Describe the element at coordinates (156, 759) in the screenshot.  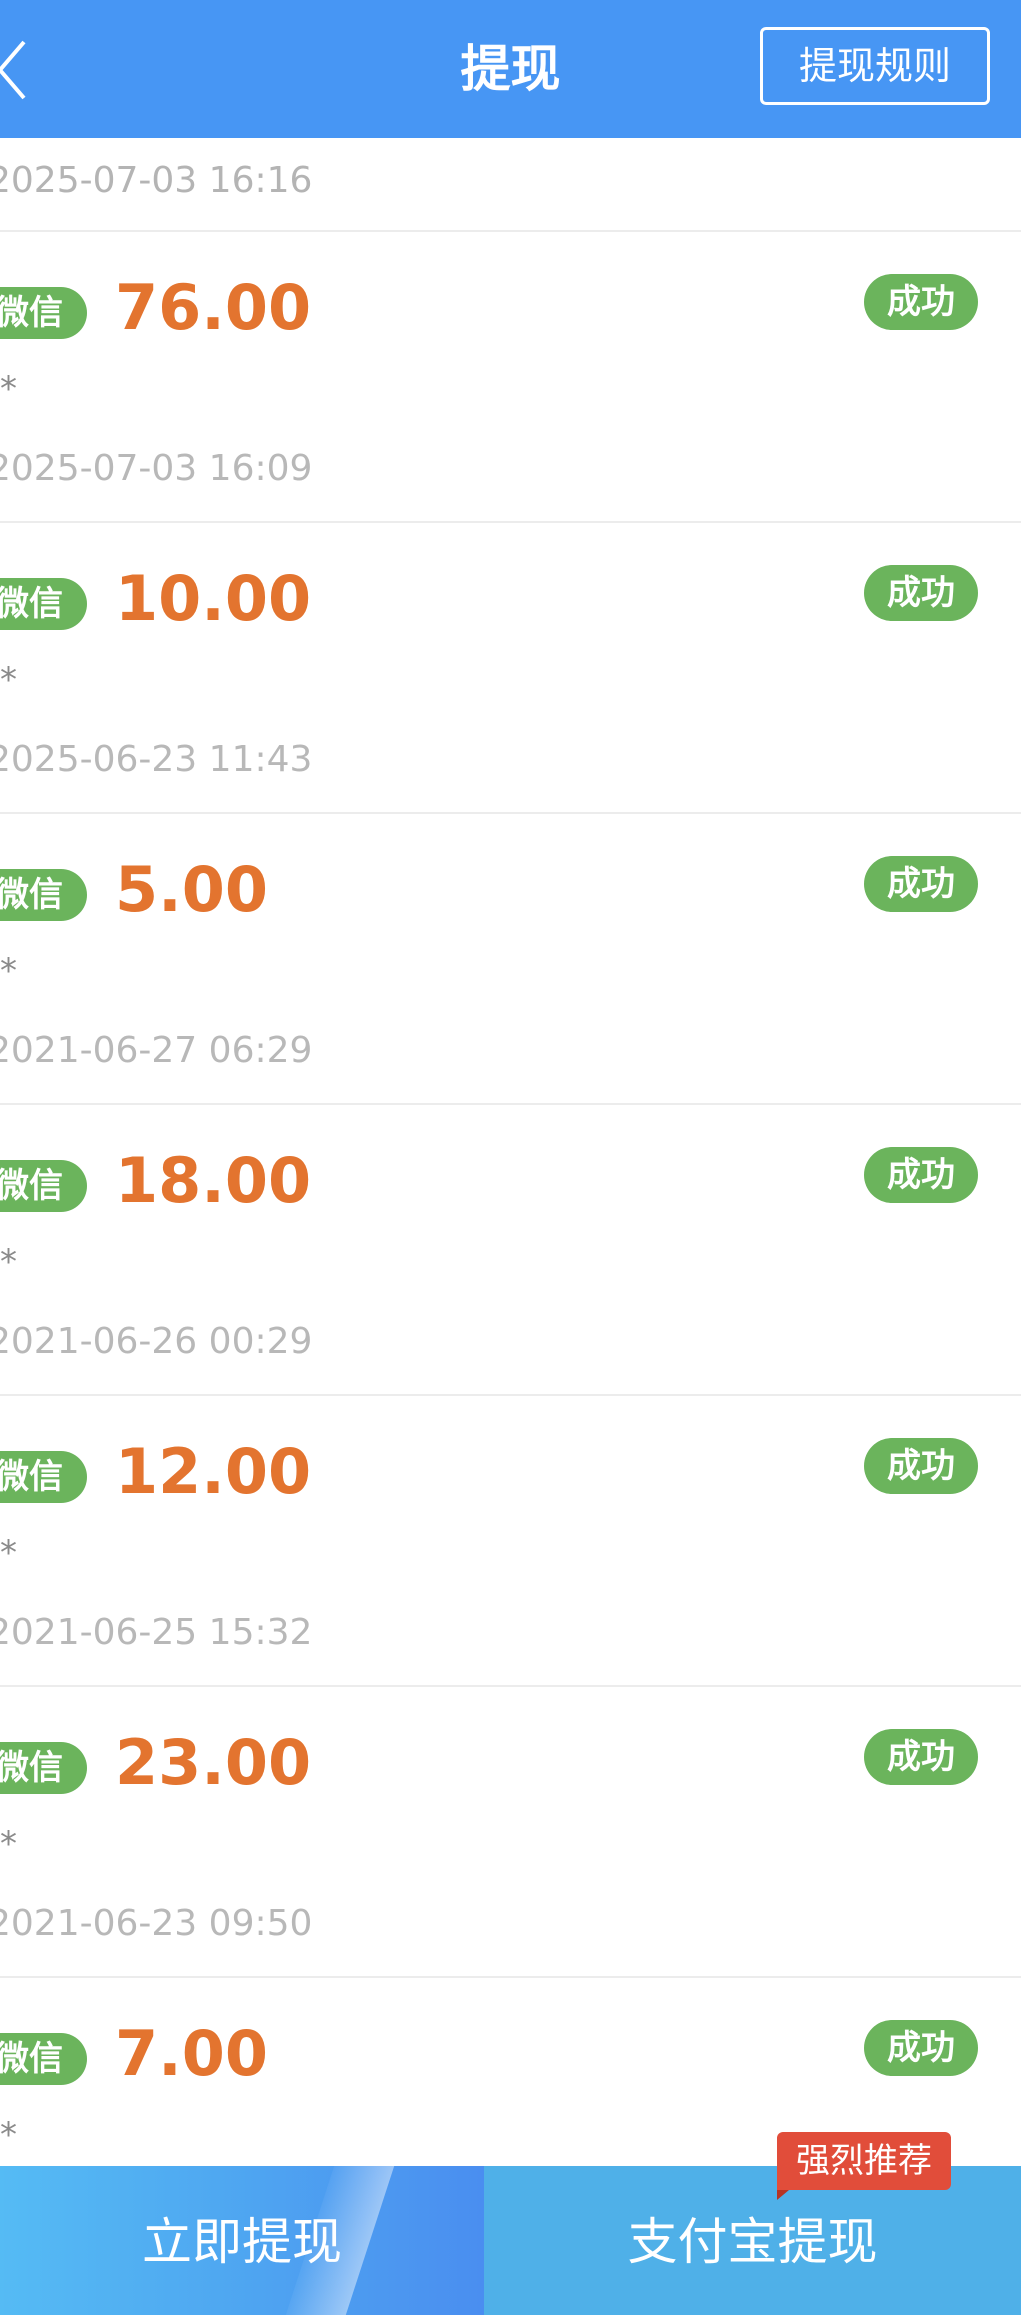
I see `record-date: 2025-06-23 11:43` at that location.